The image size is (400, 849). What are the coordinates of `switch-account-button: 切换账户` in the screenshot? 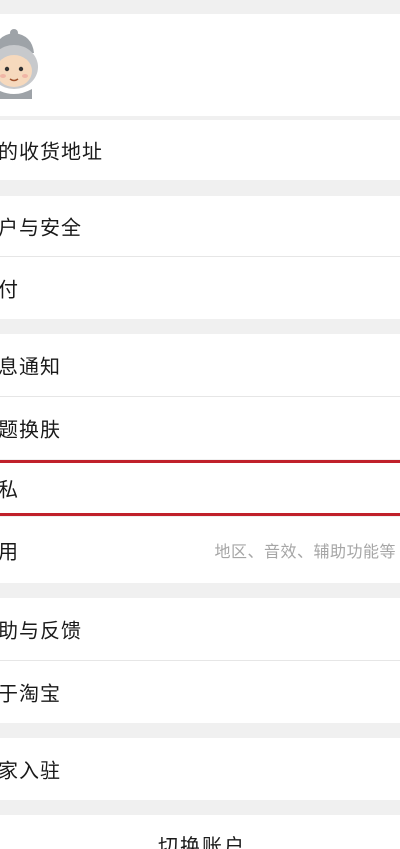 It's located at (200, 839).